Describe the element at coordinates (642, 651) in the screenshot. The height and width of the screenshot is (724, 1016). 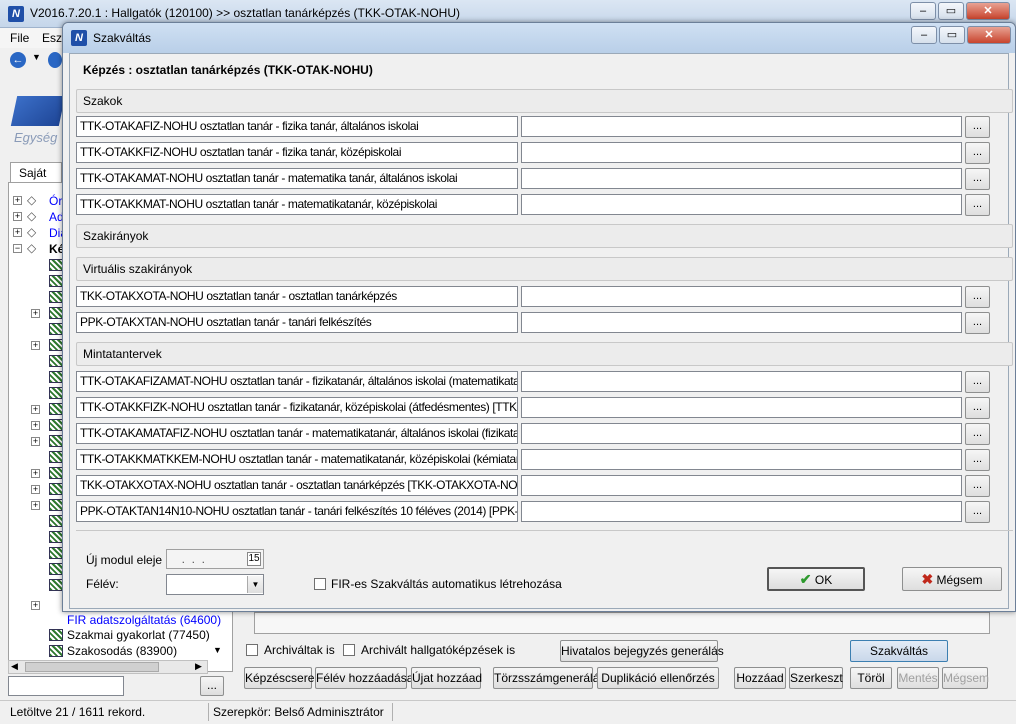
I see `official-entry-button: Hivatalos bejegyzés generálás` at that location.